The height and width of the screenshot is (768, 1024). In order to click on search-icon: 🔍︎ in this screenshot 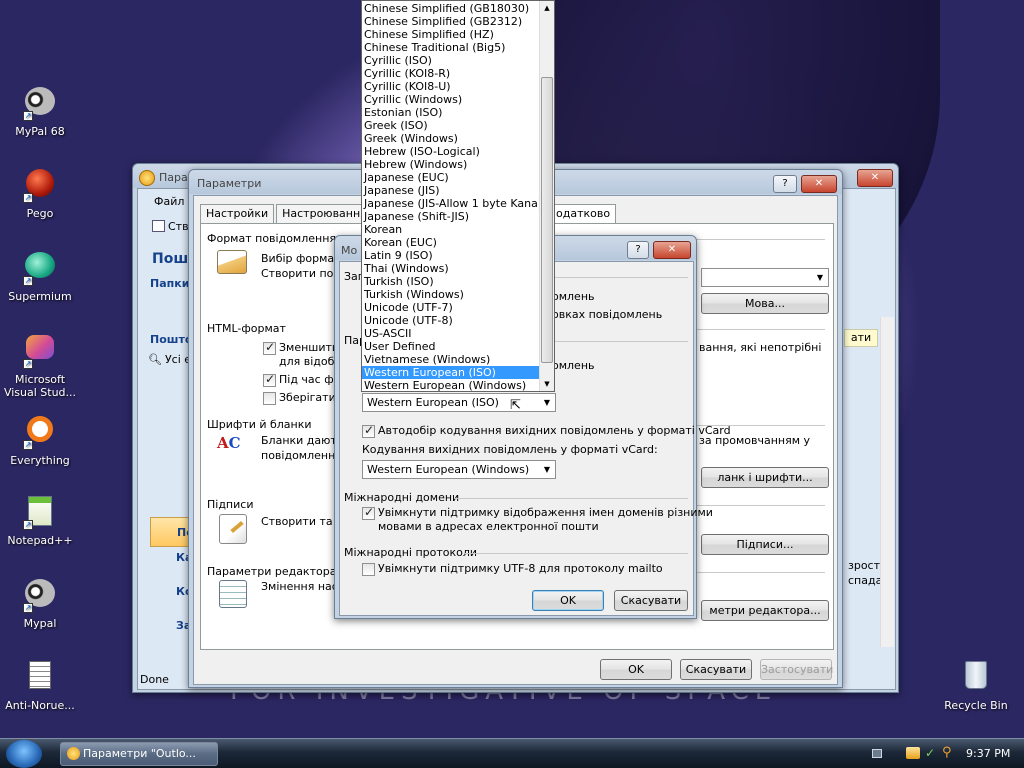, I will do `click(155, 359)`.